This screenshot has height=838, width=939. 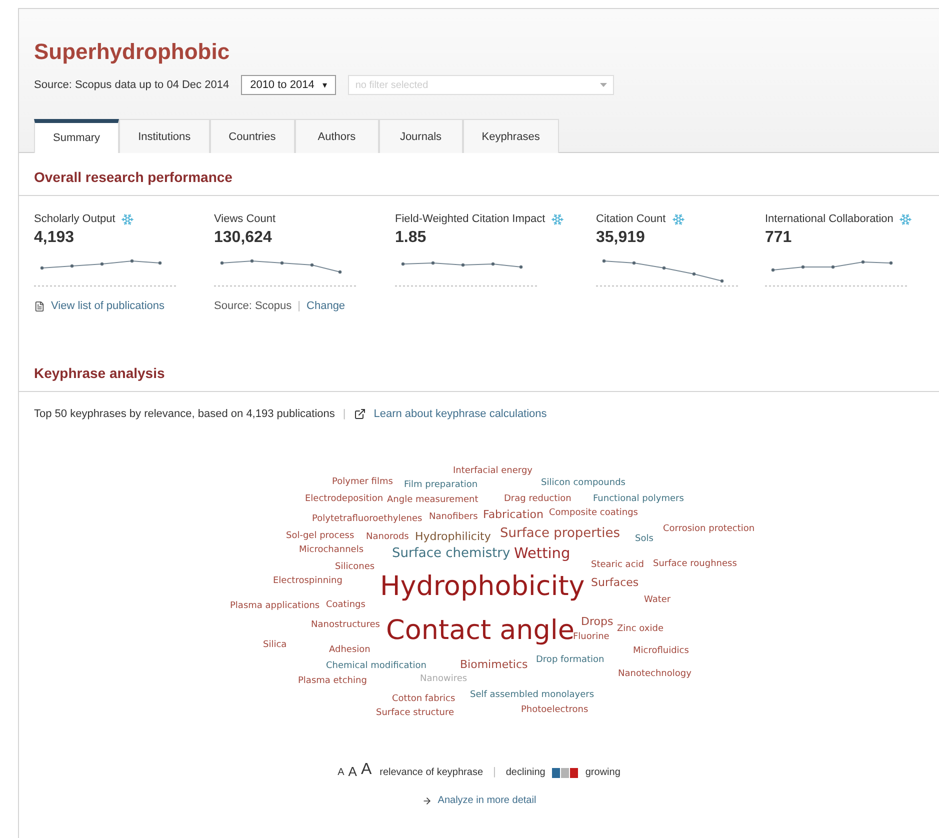 I want to click on keyphrase: Microfluidics, so click(x=661, y=651).